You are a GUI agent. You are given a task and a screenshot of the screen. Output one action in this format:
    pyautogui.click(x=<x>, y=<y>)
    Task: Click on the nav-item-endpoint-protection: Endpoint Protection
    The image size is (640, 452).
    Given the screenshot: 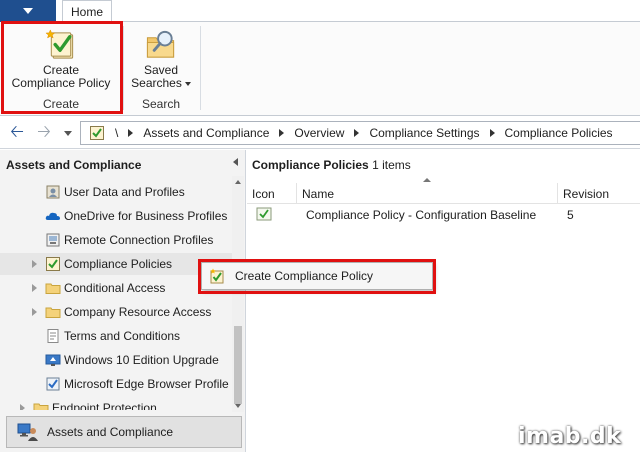 What is the action you would take?
    pyautogui.click(x=116, y=403)
    